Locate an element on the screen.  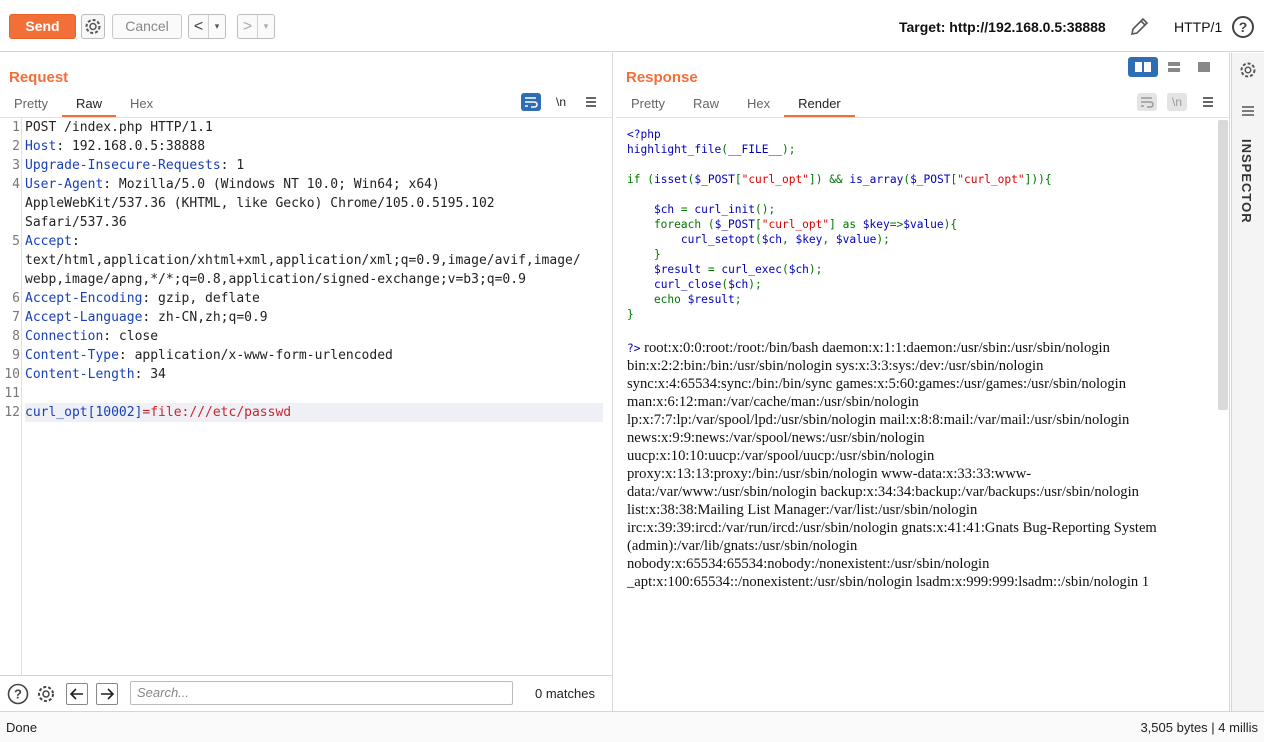
request-line: Content-Length: 34 is located at coordinates (95, 374).